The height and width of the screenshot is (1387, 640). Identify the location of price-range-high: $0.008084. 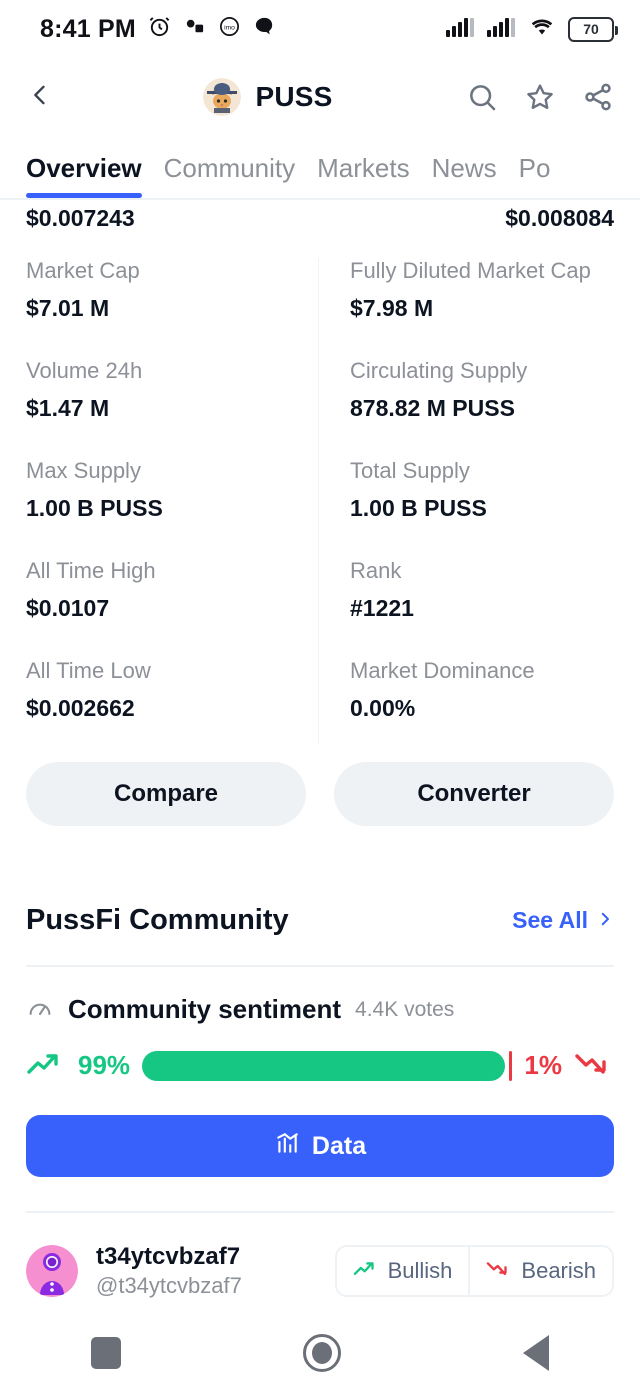
(559, 217).